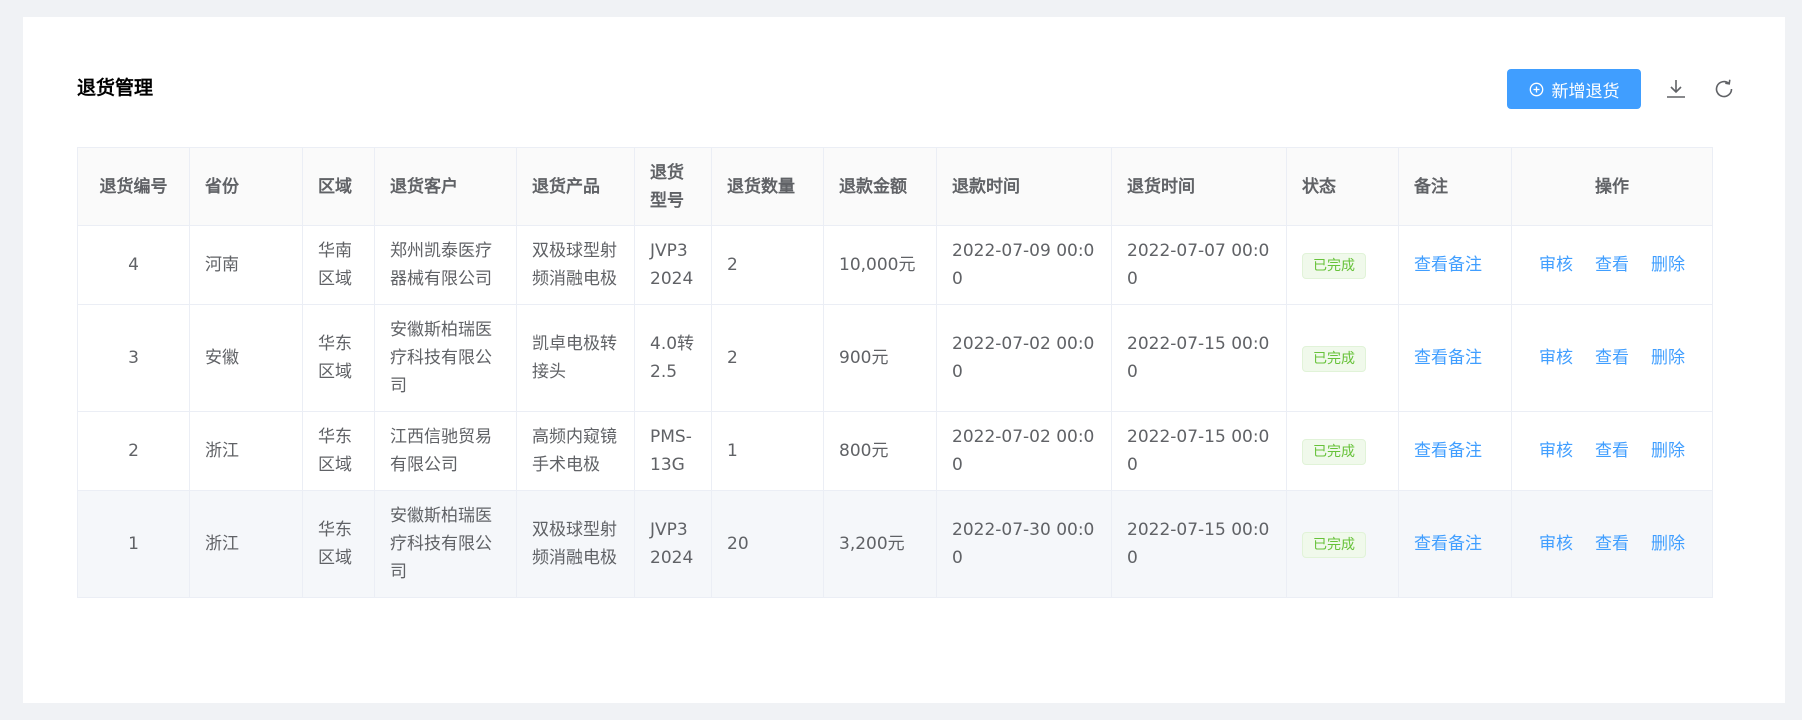 The width and height of the screenshot is (1802, 720). What do you see at coordinates (1024, 265) in the screenshot?
I see `cell-refund-time: 2022-07-09 00:00` at bounding box center [1024, 265].